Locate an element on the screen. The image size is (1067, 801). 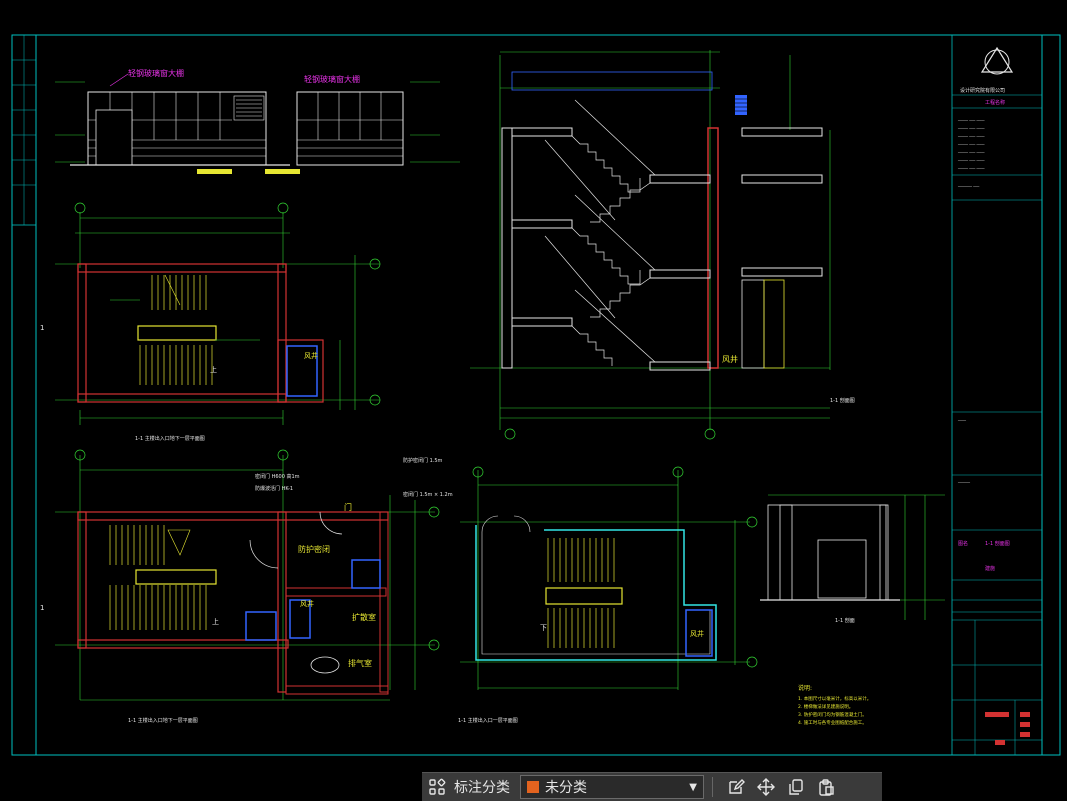
plan2-fanghu-label: 防护密闭 is located at coordinates (314, 549).